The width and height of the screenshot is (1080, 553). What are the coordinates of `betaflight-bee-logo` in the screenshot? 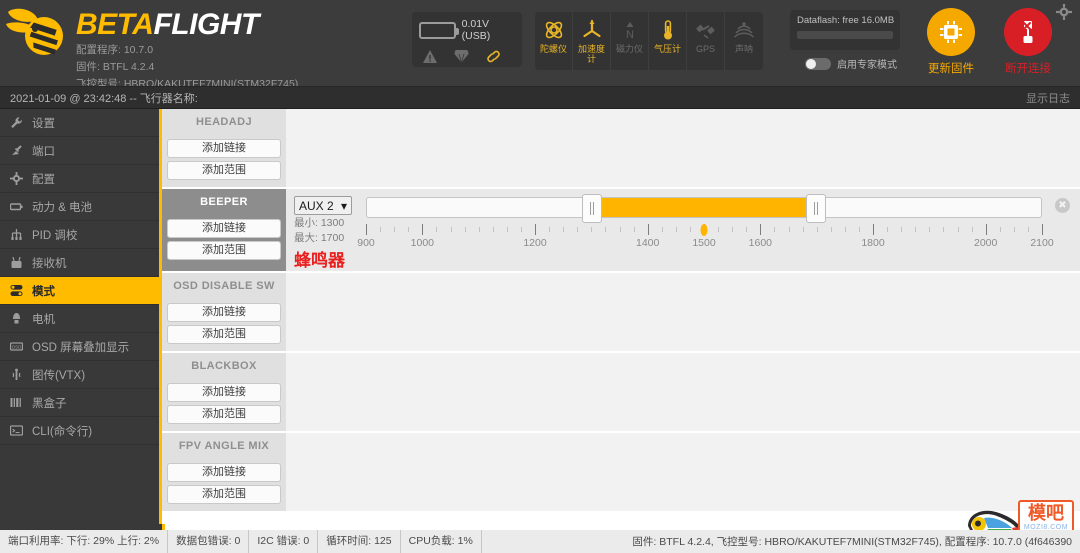 It's located at (34, 31).